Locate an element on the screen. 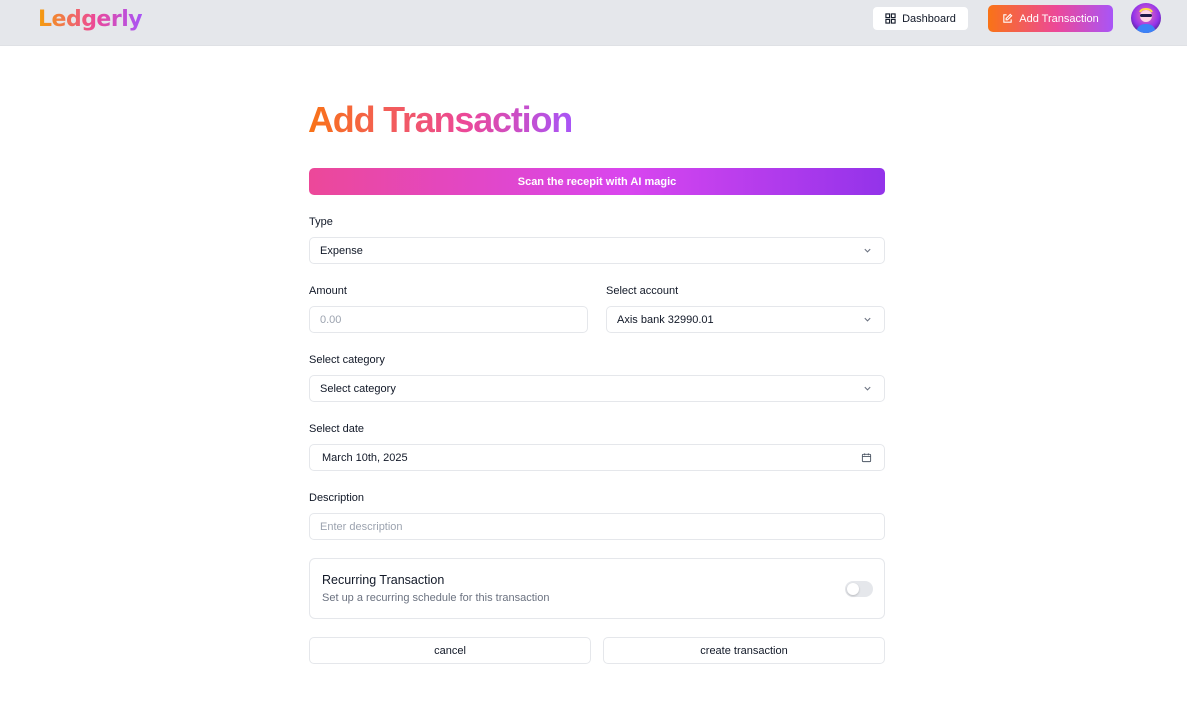 This screenshot has height=706, width=1187. account-select: Axis bank 32990.01 is located at coordinates (745, 319).